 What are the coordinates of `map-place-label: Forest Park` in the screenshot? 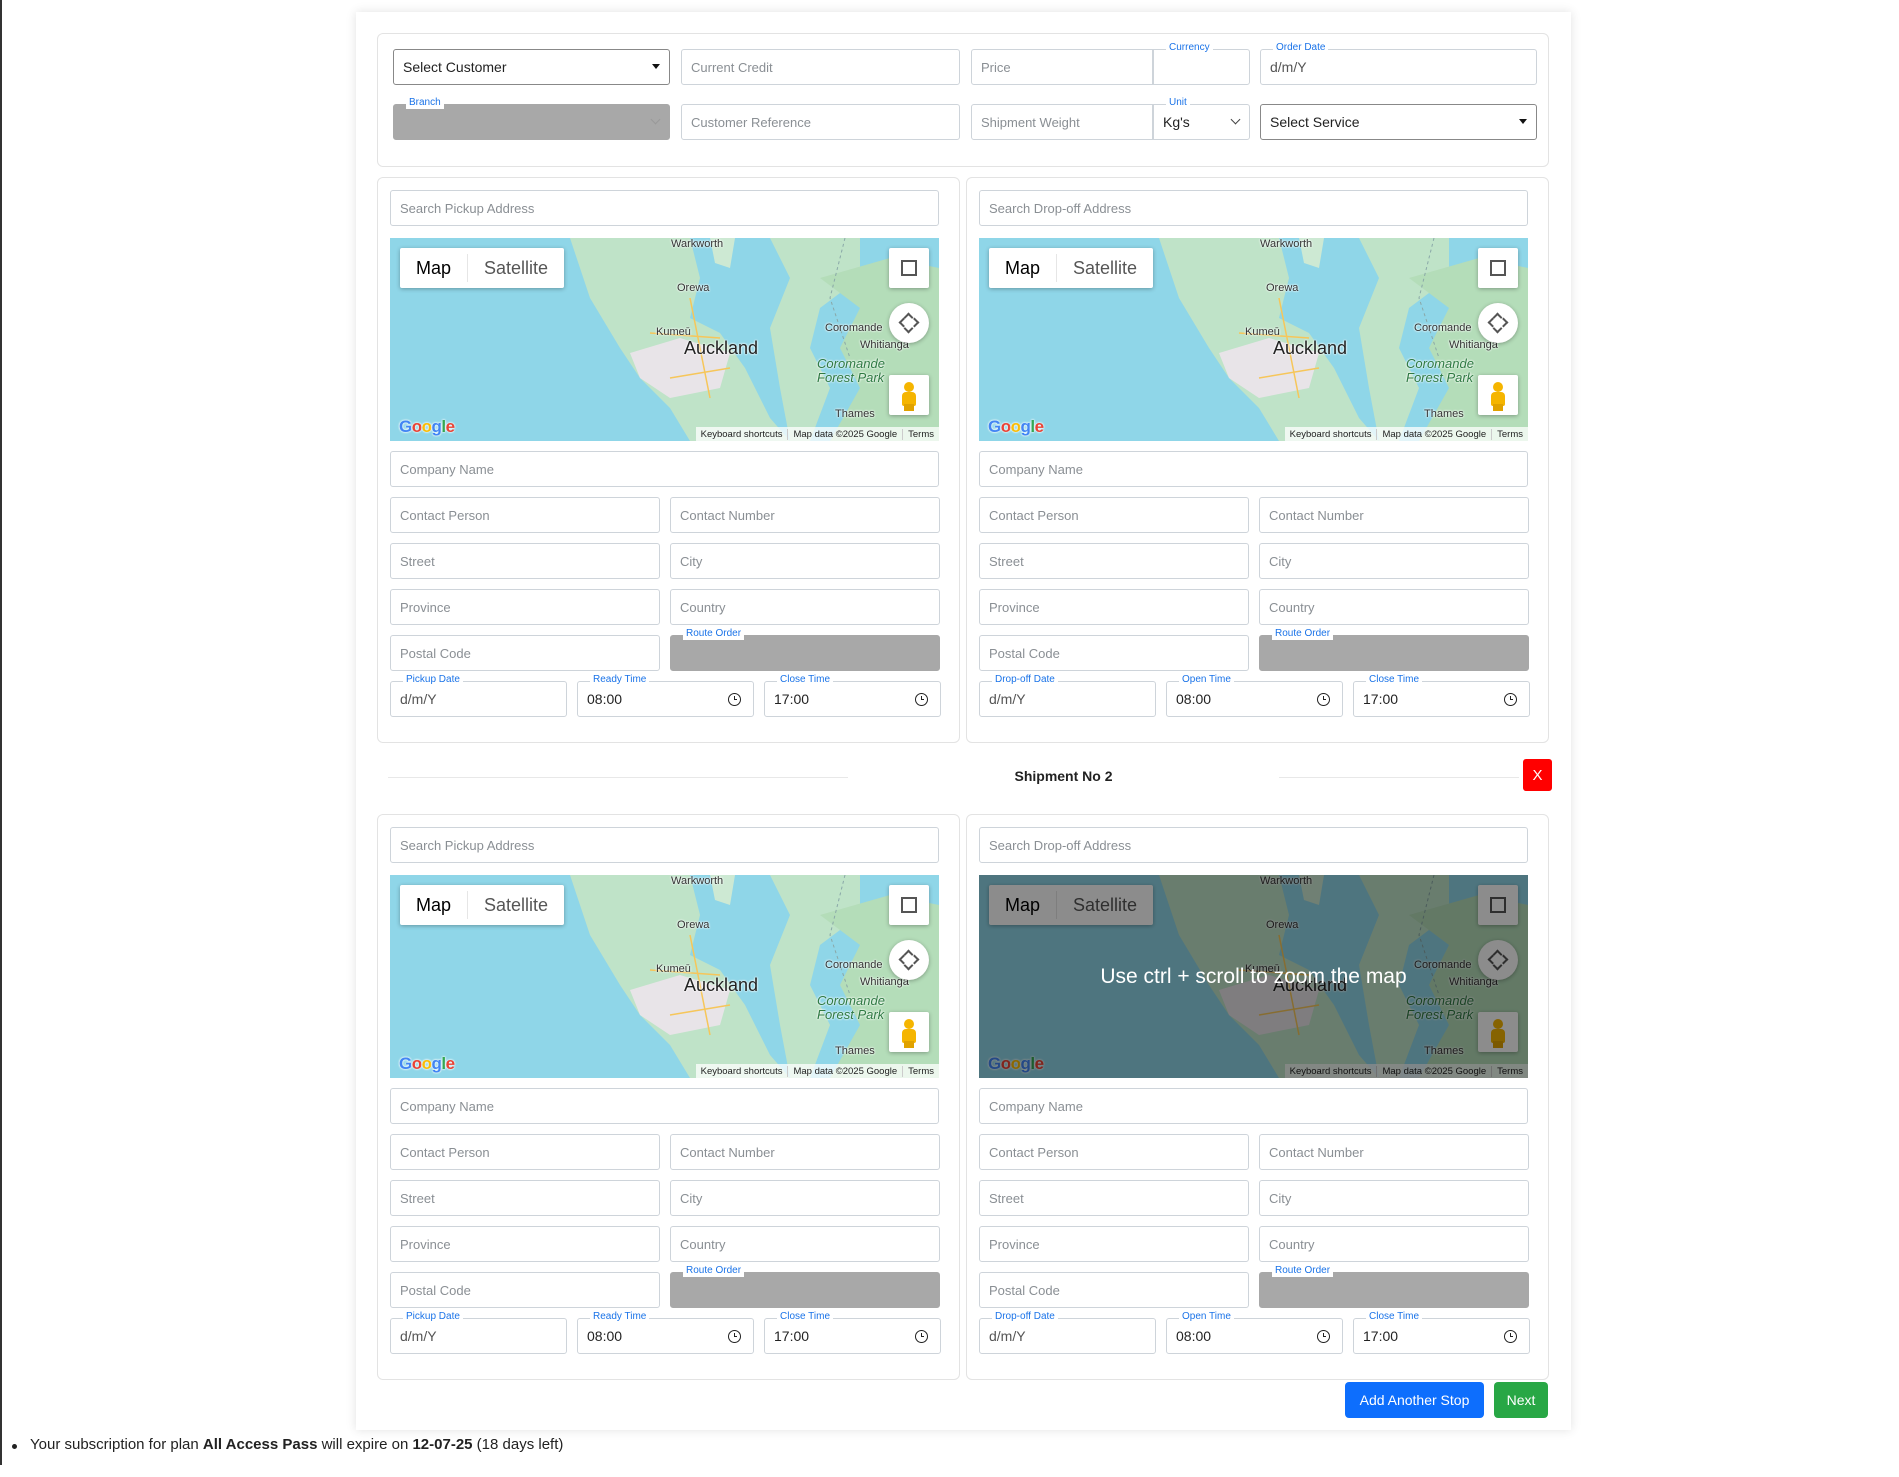 It's located at (851, 377).